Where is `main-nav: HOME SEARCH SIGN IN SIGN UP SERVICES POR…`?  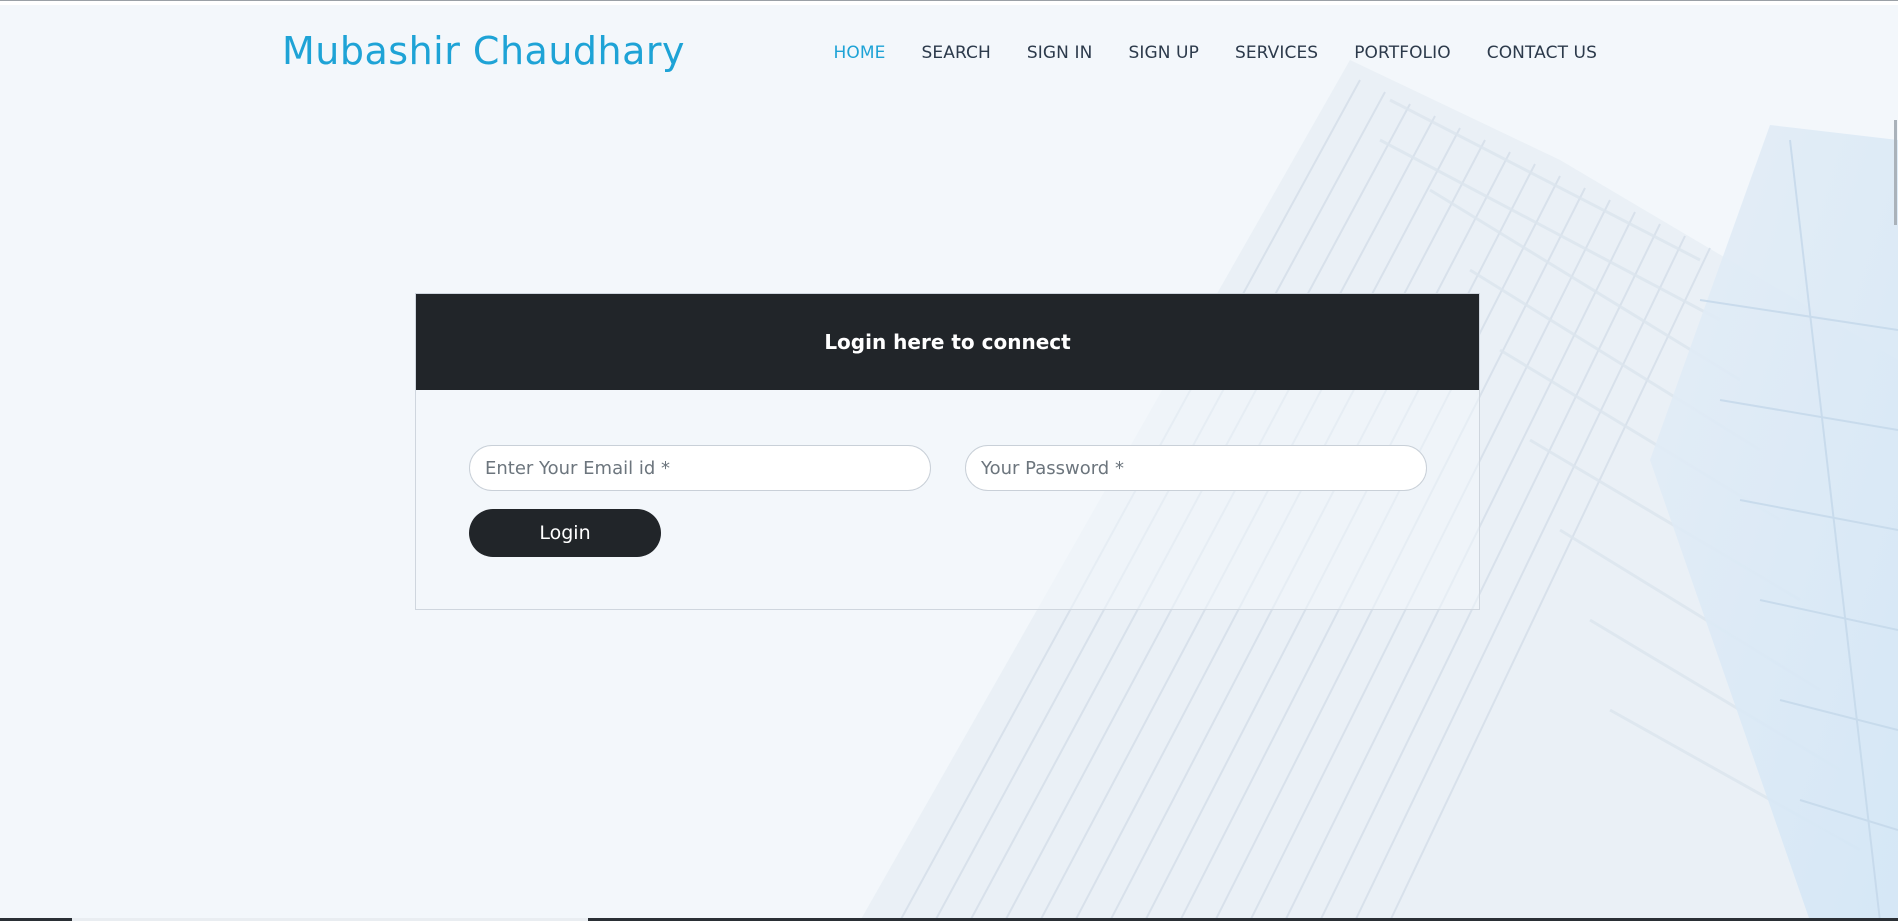
main-nav: HOME SEARCH SIGN IN SIGN UP SERVICES POR… is located at coordinates (1197, 53).